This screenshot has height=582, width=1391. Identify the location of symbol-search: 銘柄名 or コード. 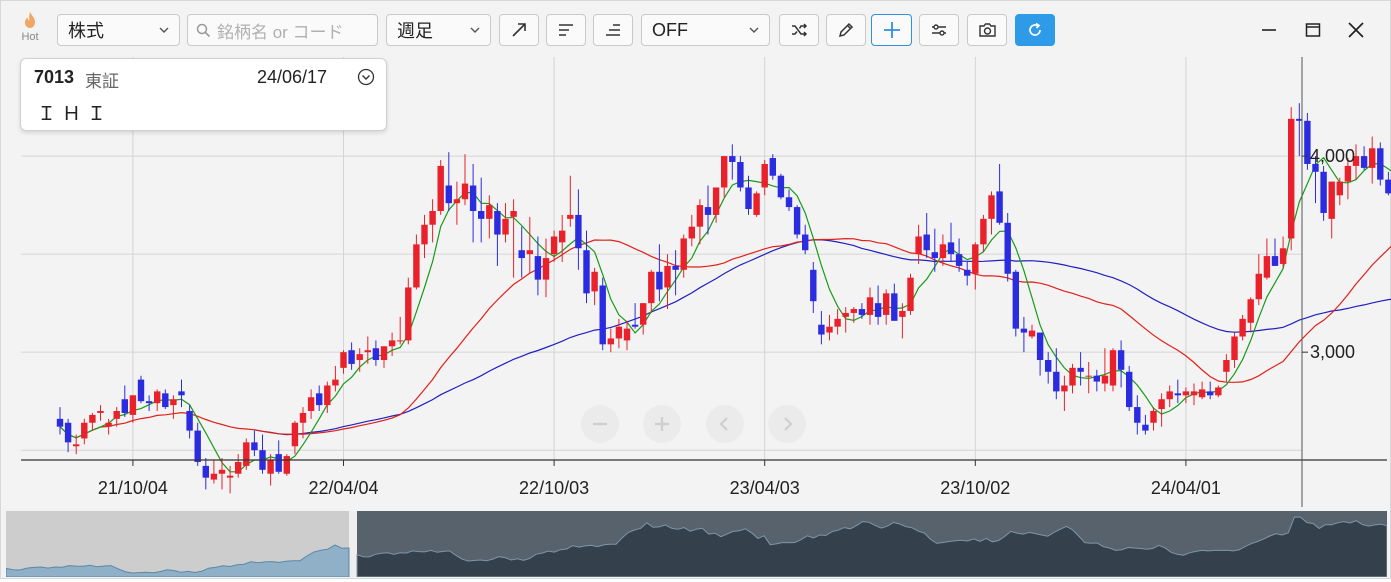
(282, 30).